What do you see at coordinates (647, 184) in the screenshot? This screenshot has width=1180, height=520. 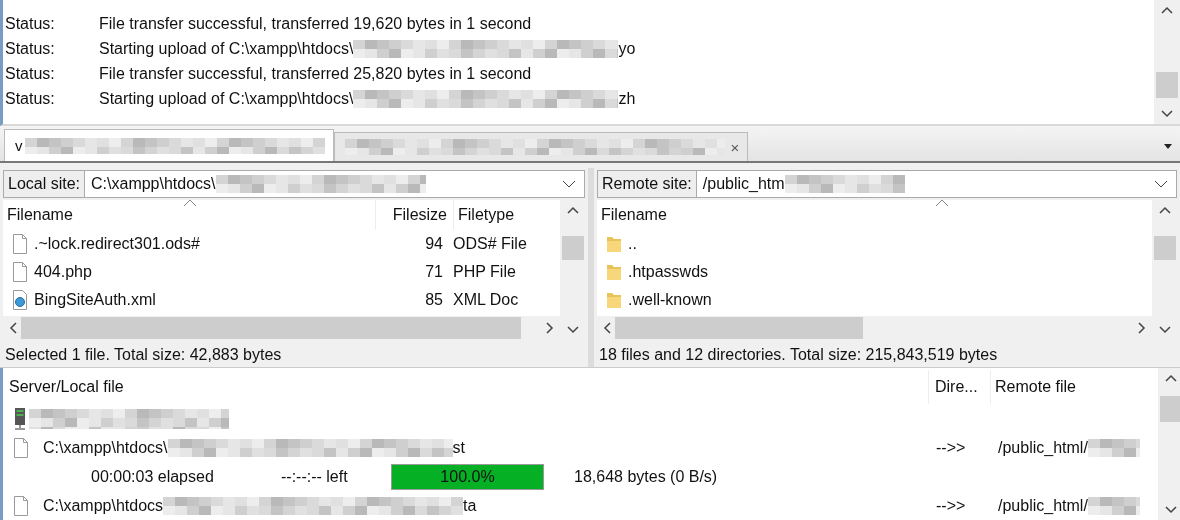 I see `site-label: Remote site:` at bounding box center [647, 184].